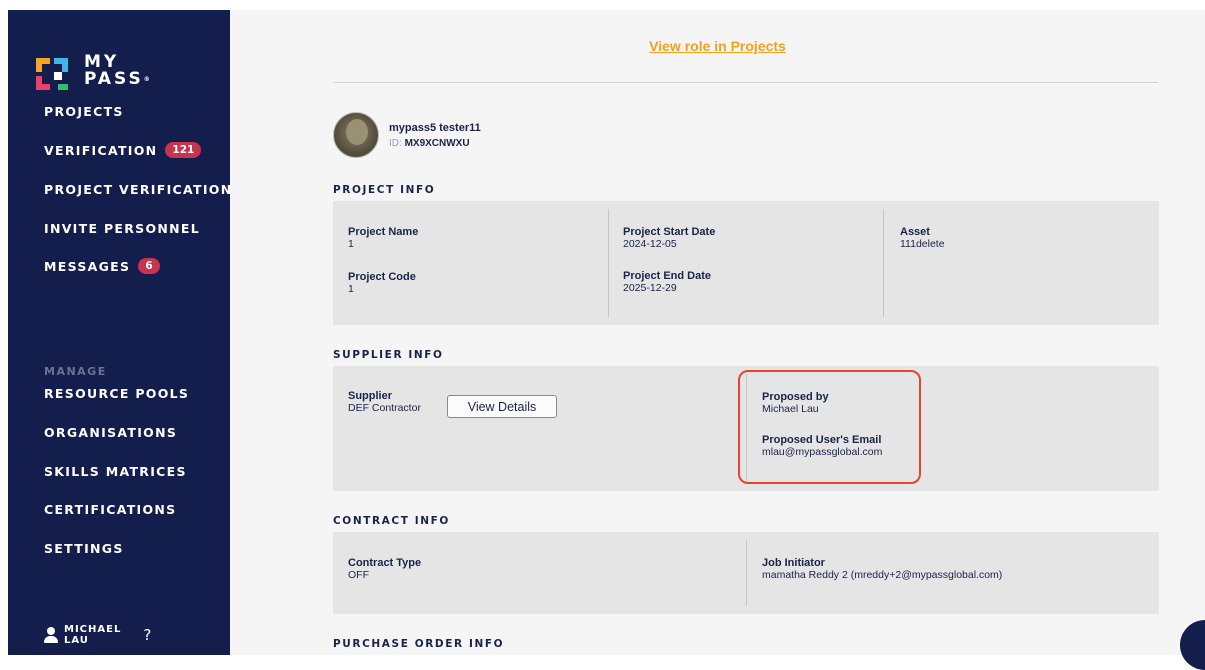 Image resolution: width=1205 pixels, height=670 pixels. Describe the element at coordinates (435, 127) in the screenshot. I see `profile-name: mypass5 tester11` at that location.